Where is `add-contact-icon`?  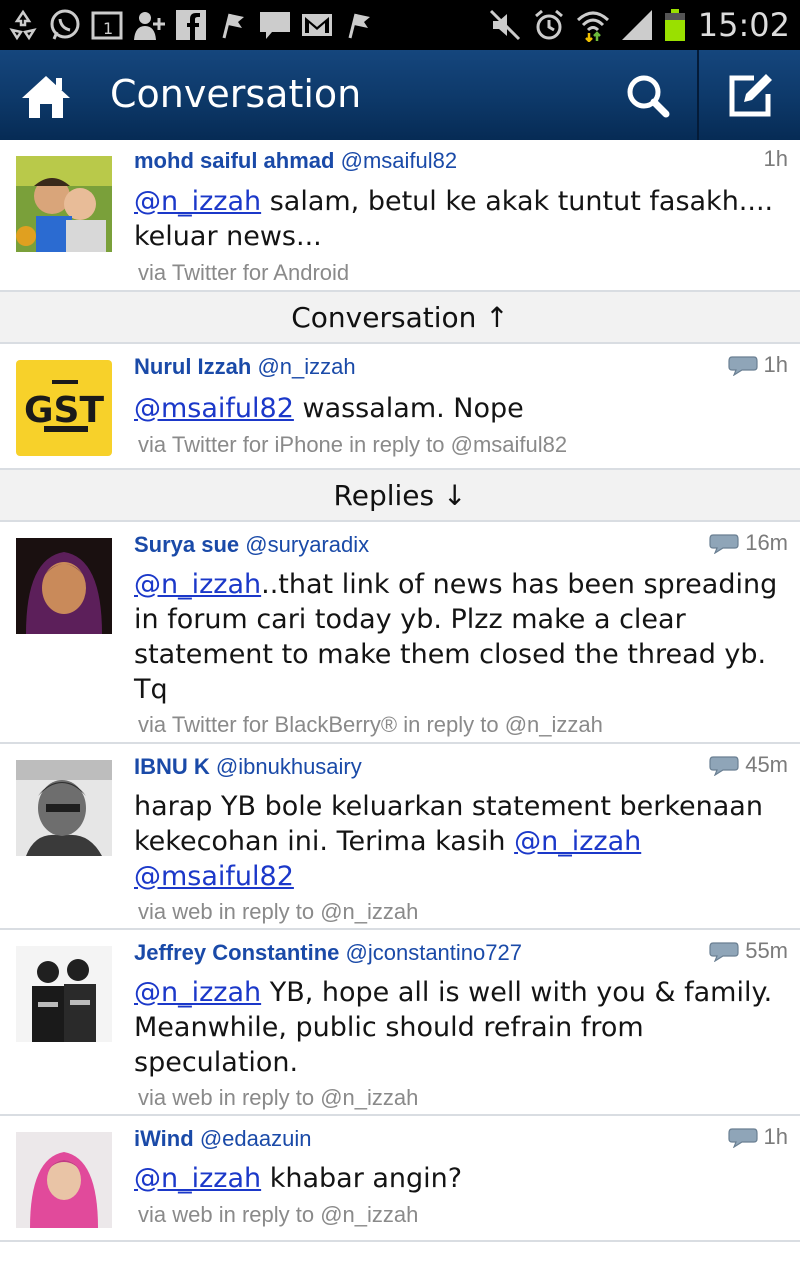
add-contact-icon is located at coordinates (149, 26).